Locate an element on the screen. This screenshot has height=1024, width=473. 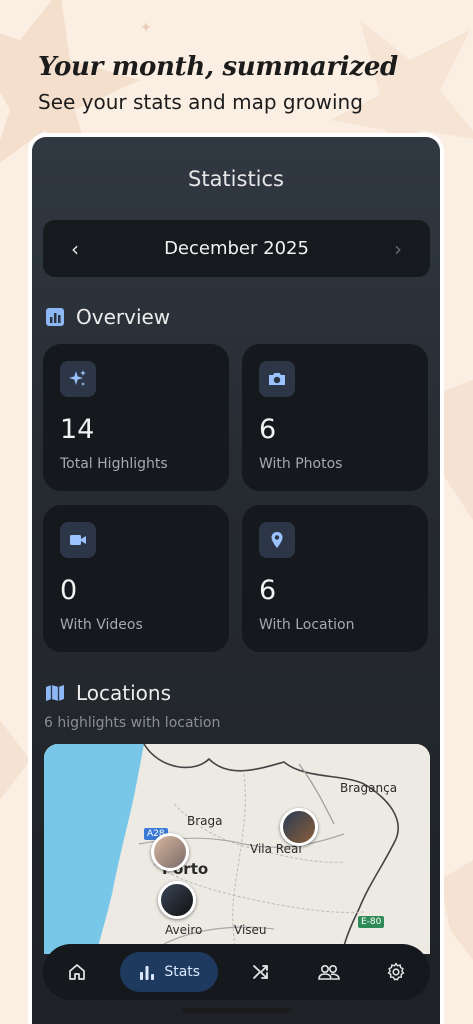
stat-value: 14 is located at coordinates (77, 429).